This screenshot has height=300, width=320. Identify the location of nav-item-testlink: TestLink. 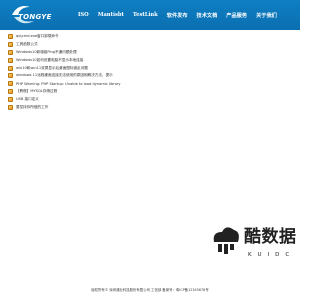
(145, 15).